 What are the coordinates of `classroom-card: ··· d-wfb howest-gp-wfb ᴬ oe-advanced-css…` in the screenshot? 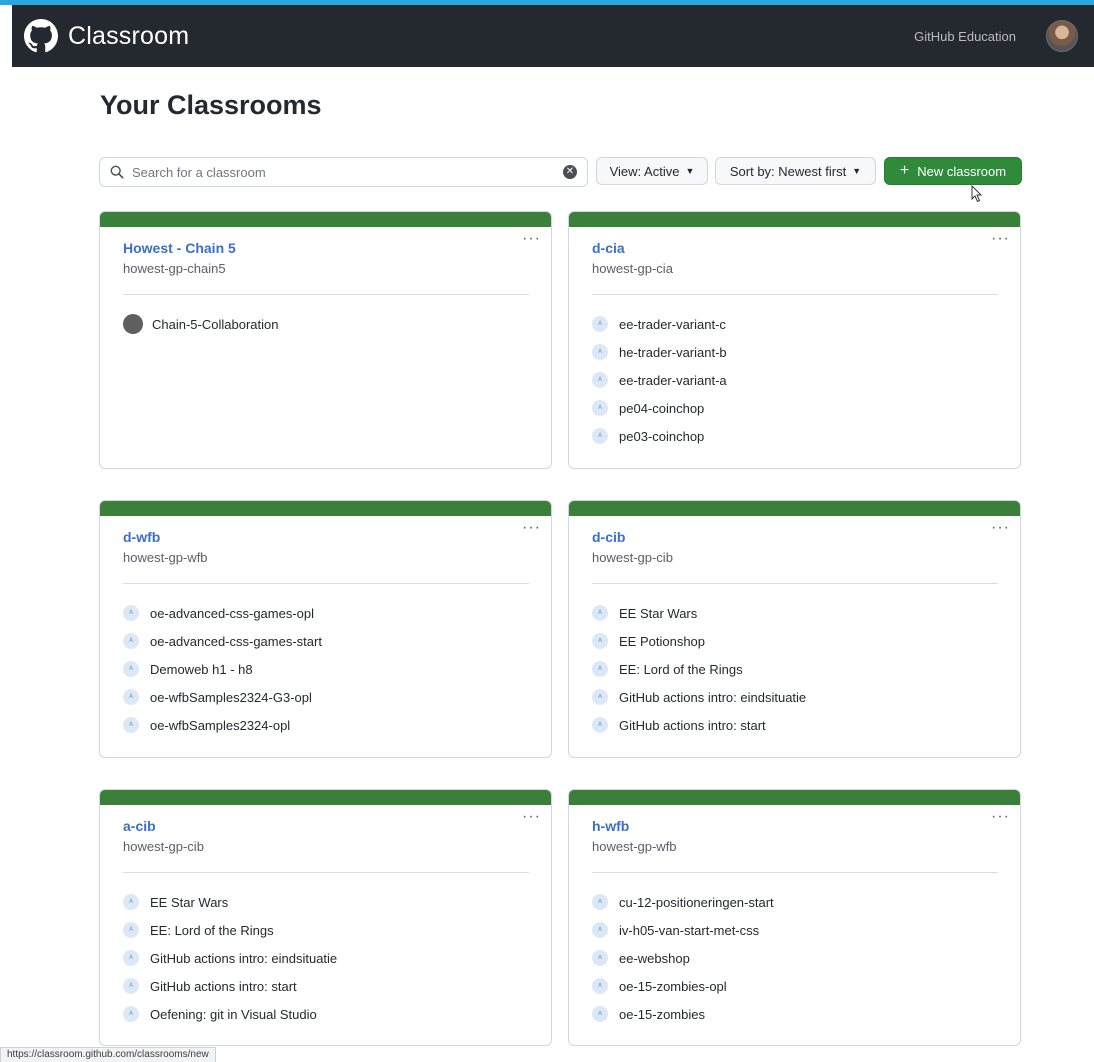 It's located at (325, 629).